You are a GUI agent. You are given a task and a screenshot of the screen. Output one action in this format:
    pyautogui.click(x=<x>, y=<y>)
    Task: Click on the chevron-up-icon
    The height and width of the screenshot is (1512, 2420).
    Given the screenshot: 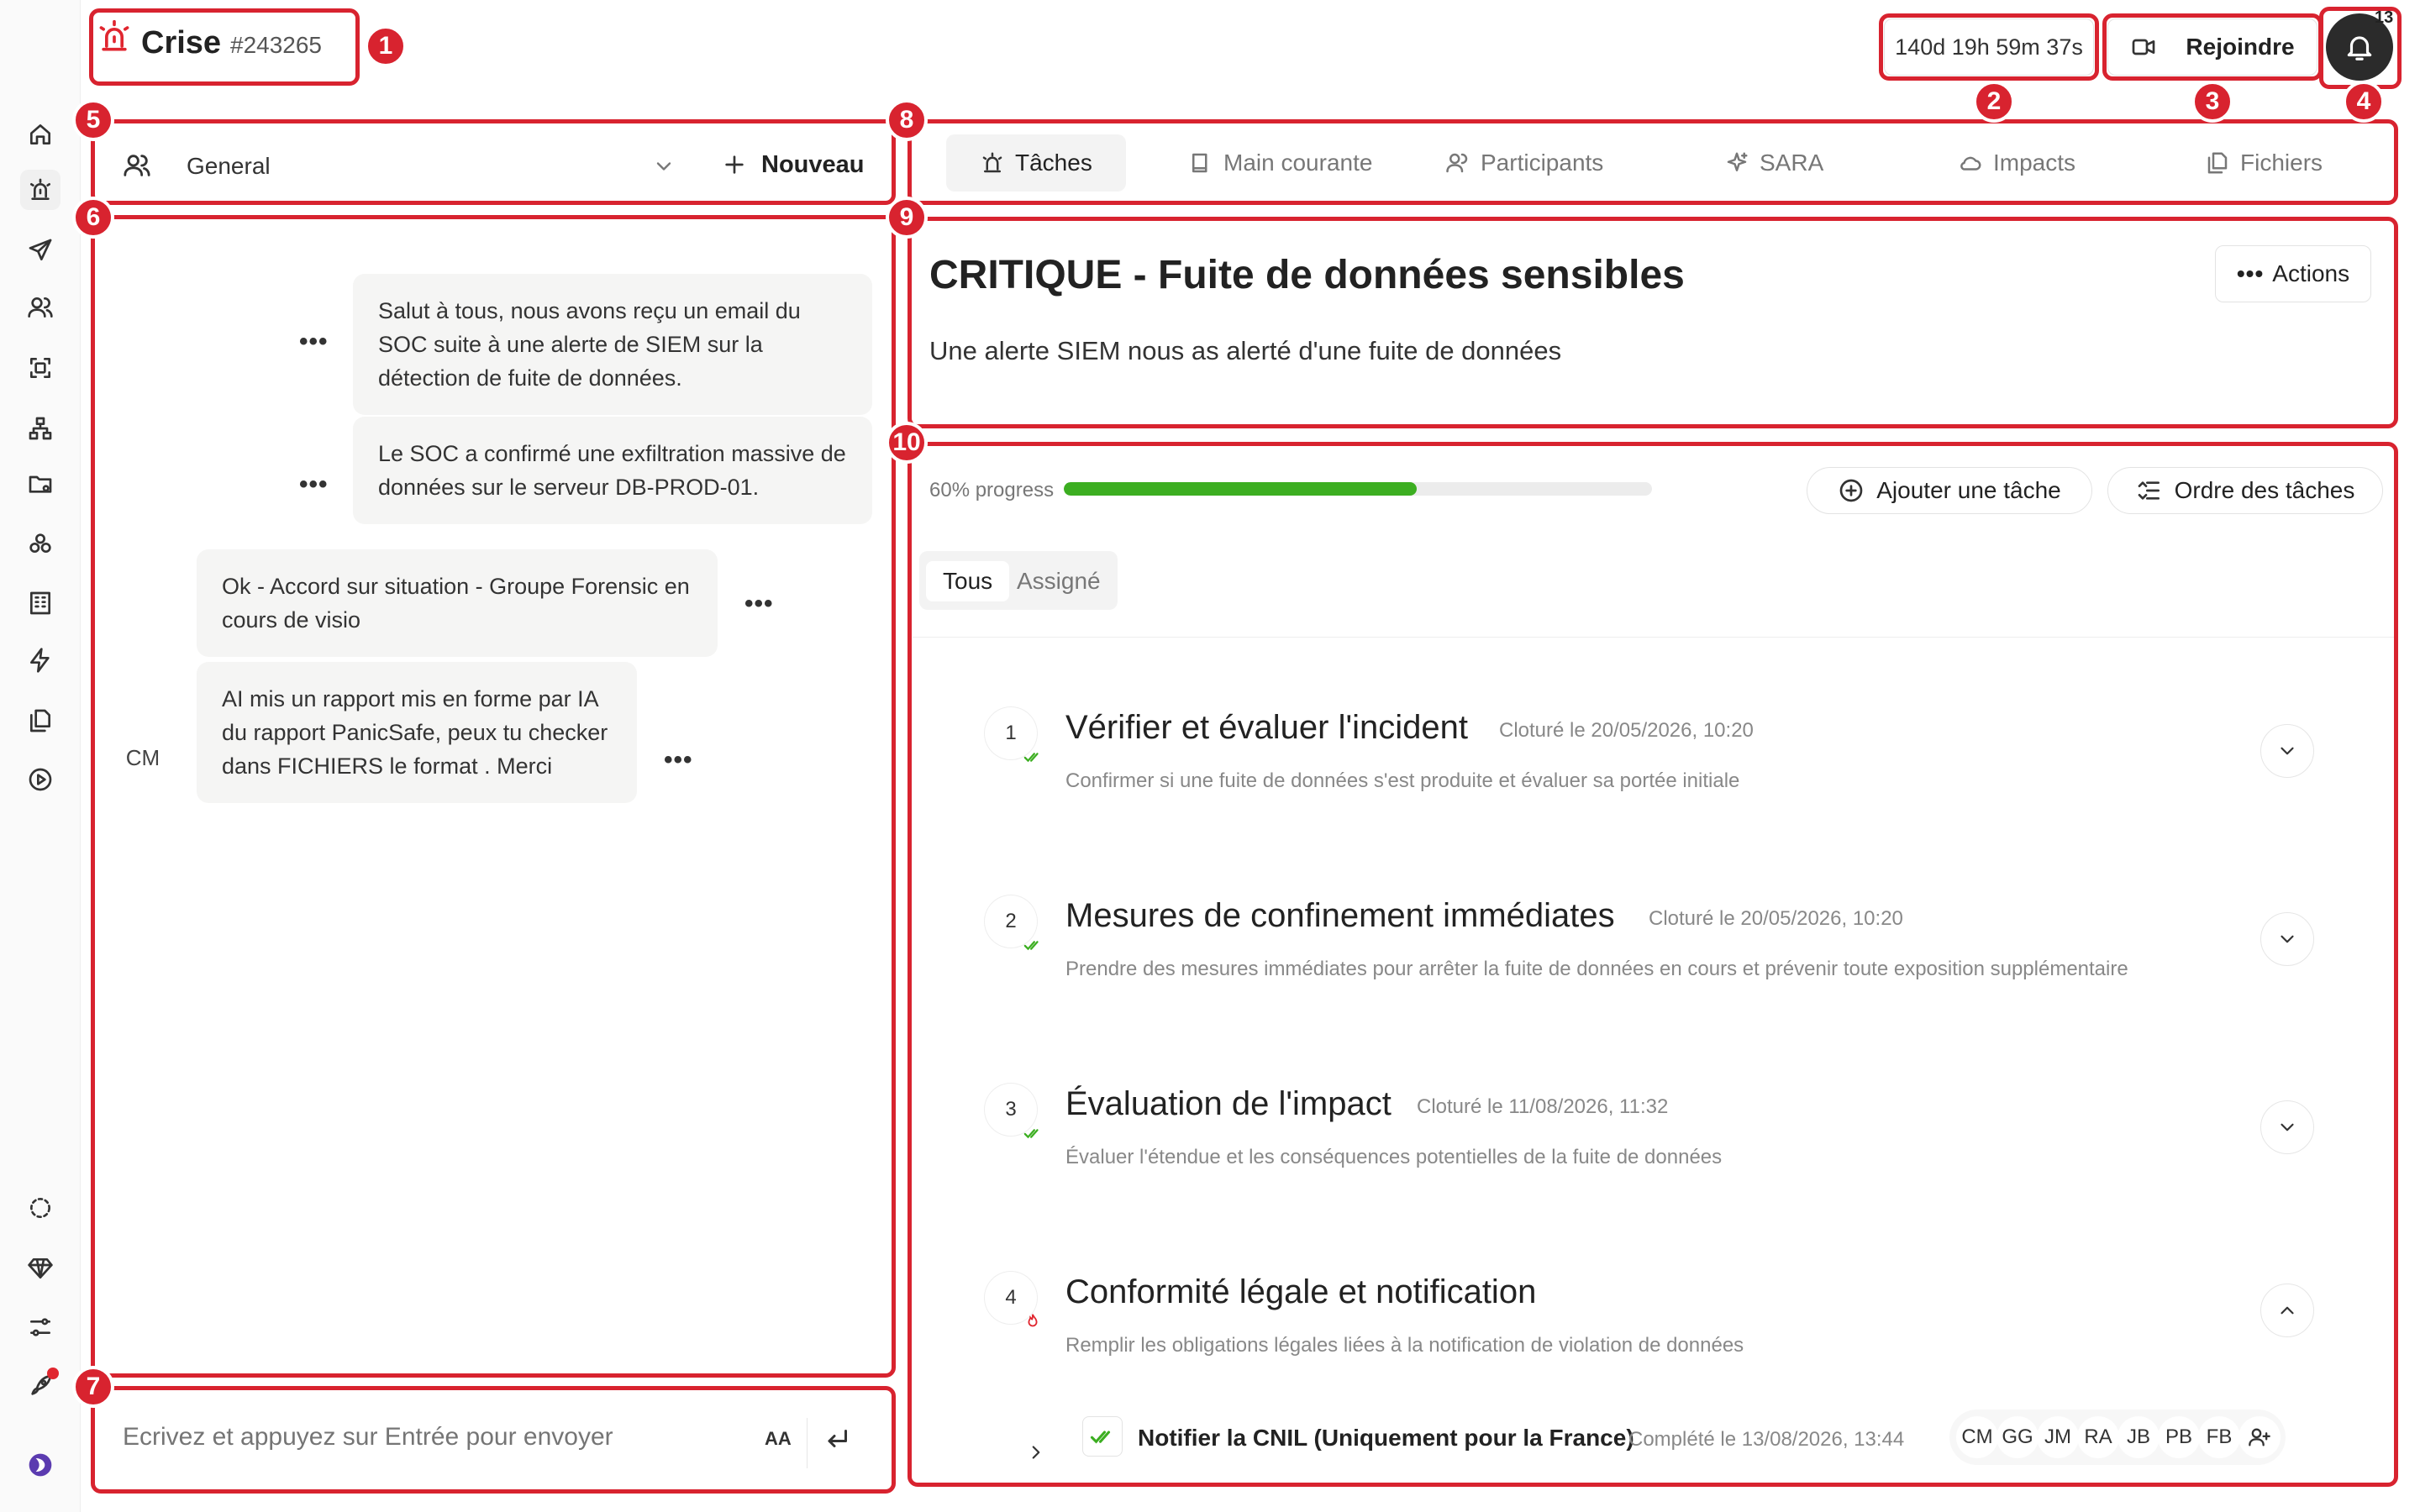 What is the action you would take?
    pyautogui.click(x=2287, y=1310)
    